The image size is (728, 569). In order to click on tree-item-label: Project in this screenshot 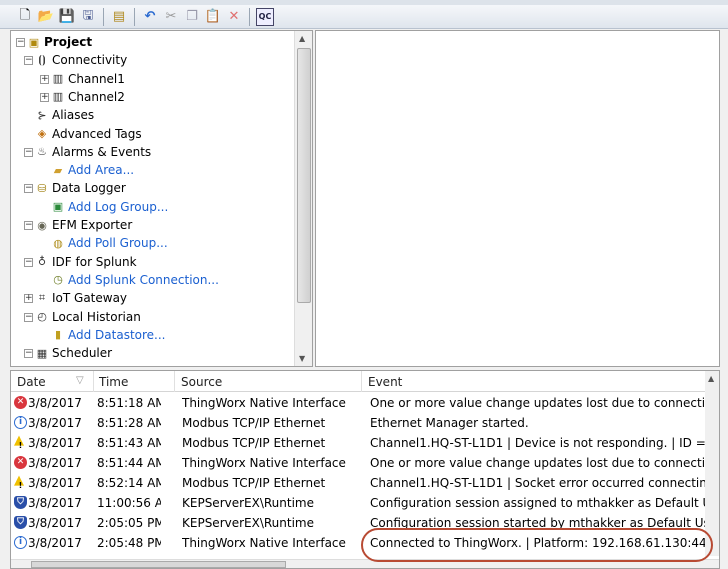, I will do `click(68, 42)`.